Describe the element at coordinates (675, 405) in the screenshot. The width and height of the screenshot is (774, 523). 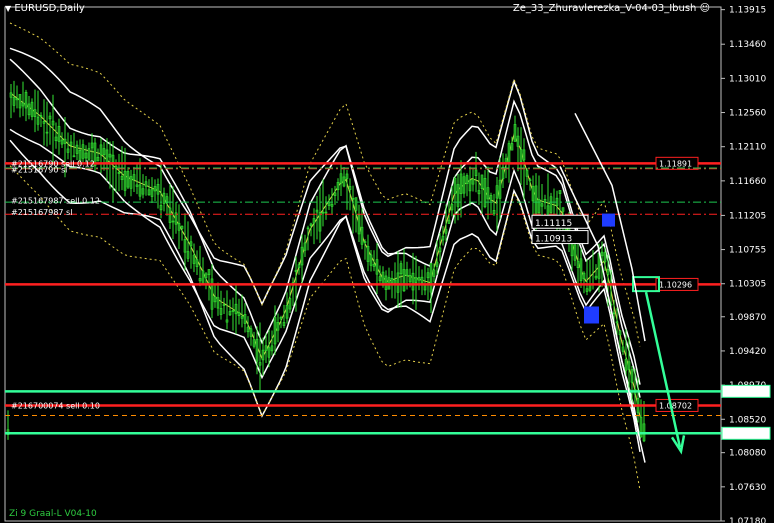
I see `price-level-tag-text: 1.08702` at that location.